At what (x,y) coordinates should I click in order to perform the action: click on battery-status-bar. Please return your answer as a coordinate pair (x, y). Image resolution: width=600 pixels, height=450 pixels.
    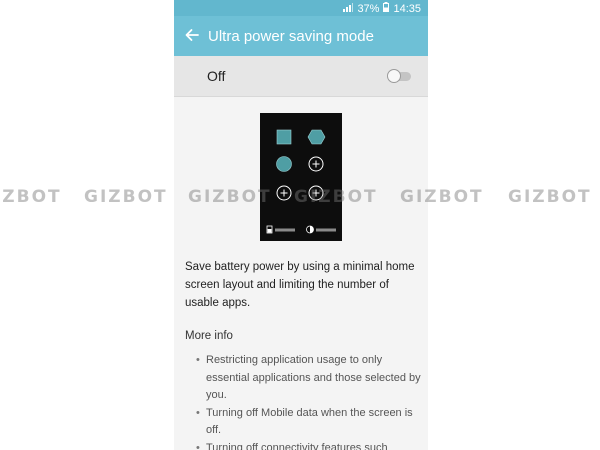
    Looking at the image, I should click on (285, 230).